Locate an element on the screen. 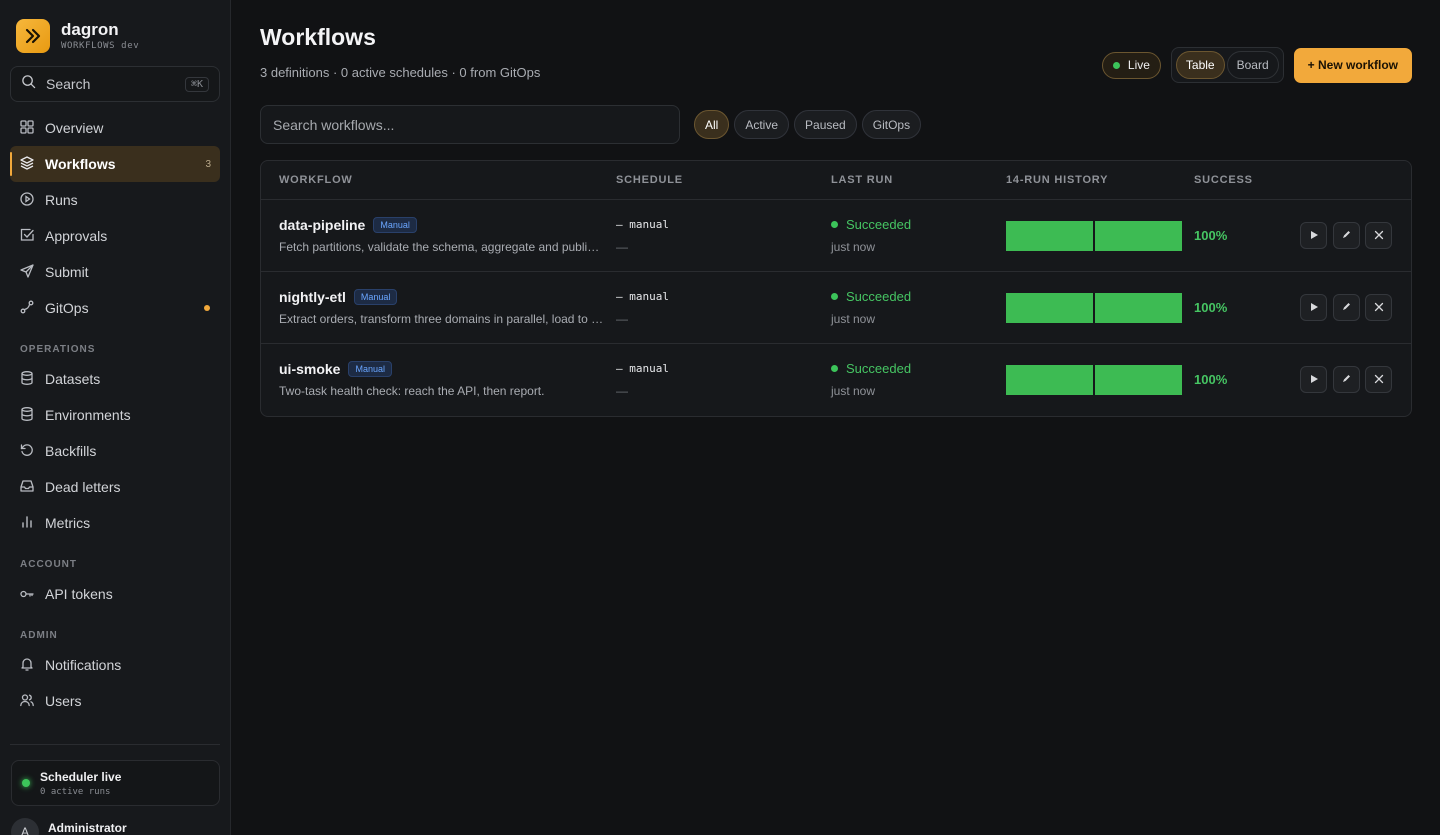 The image size is (1440, 835). sidebar-item-notifications: Notifications is located at coordinates (115, 665).